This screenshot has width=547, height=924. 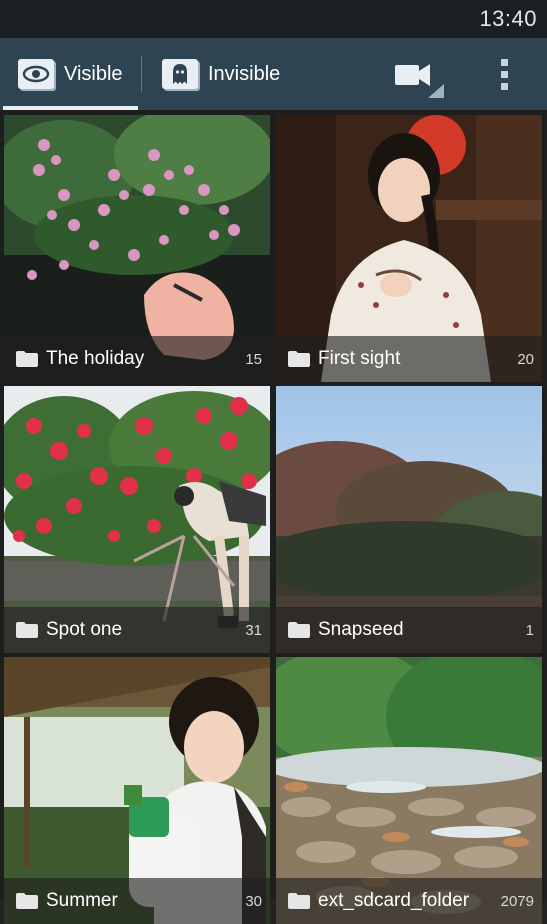 I want to click on ghost-icon, so click(x=180, y=74).